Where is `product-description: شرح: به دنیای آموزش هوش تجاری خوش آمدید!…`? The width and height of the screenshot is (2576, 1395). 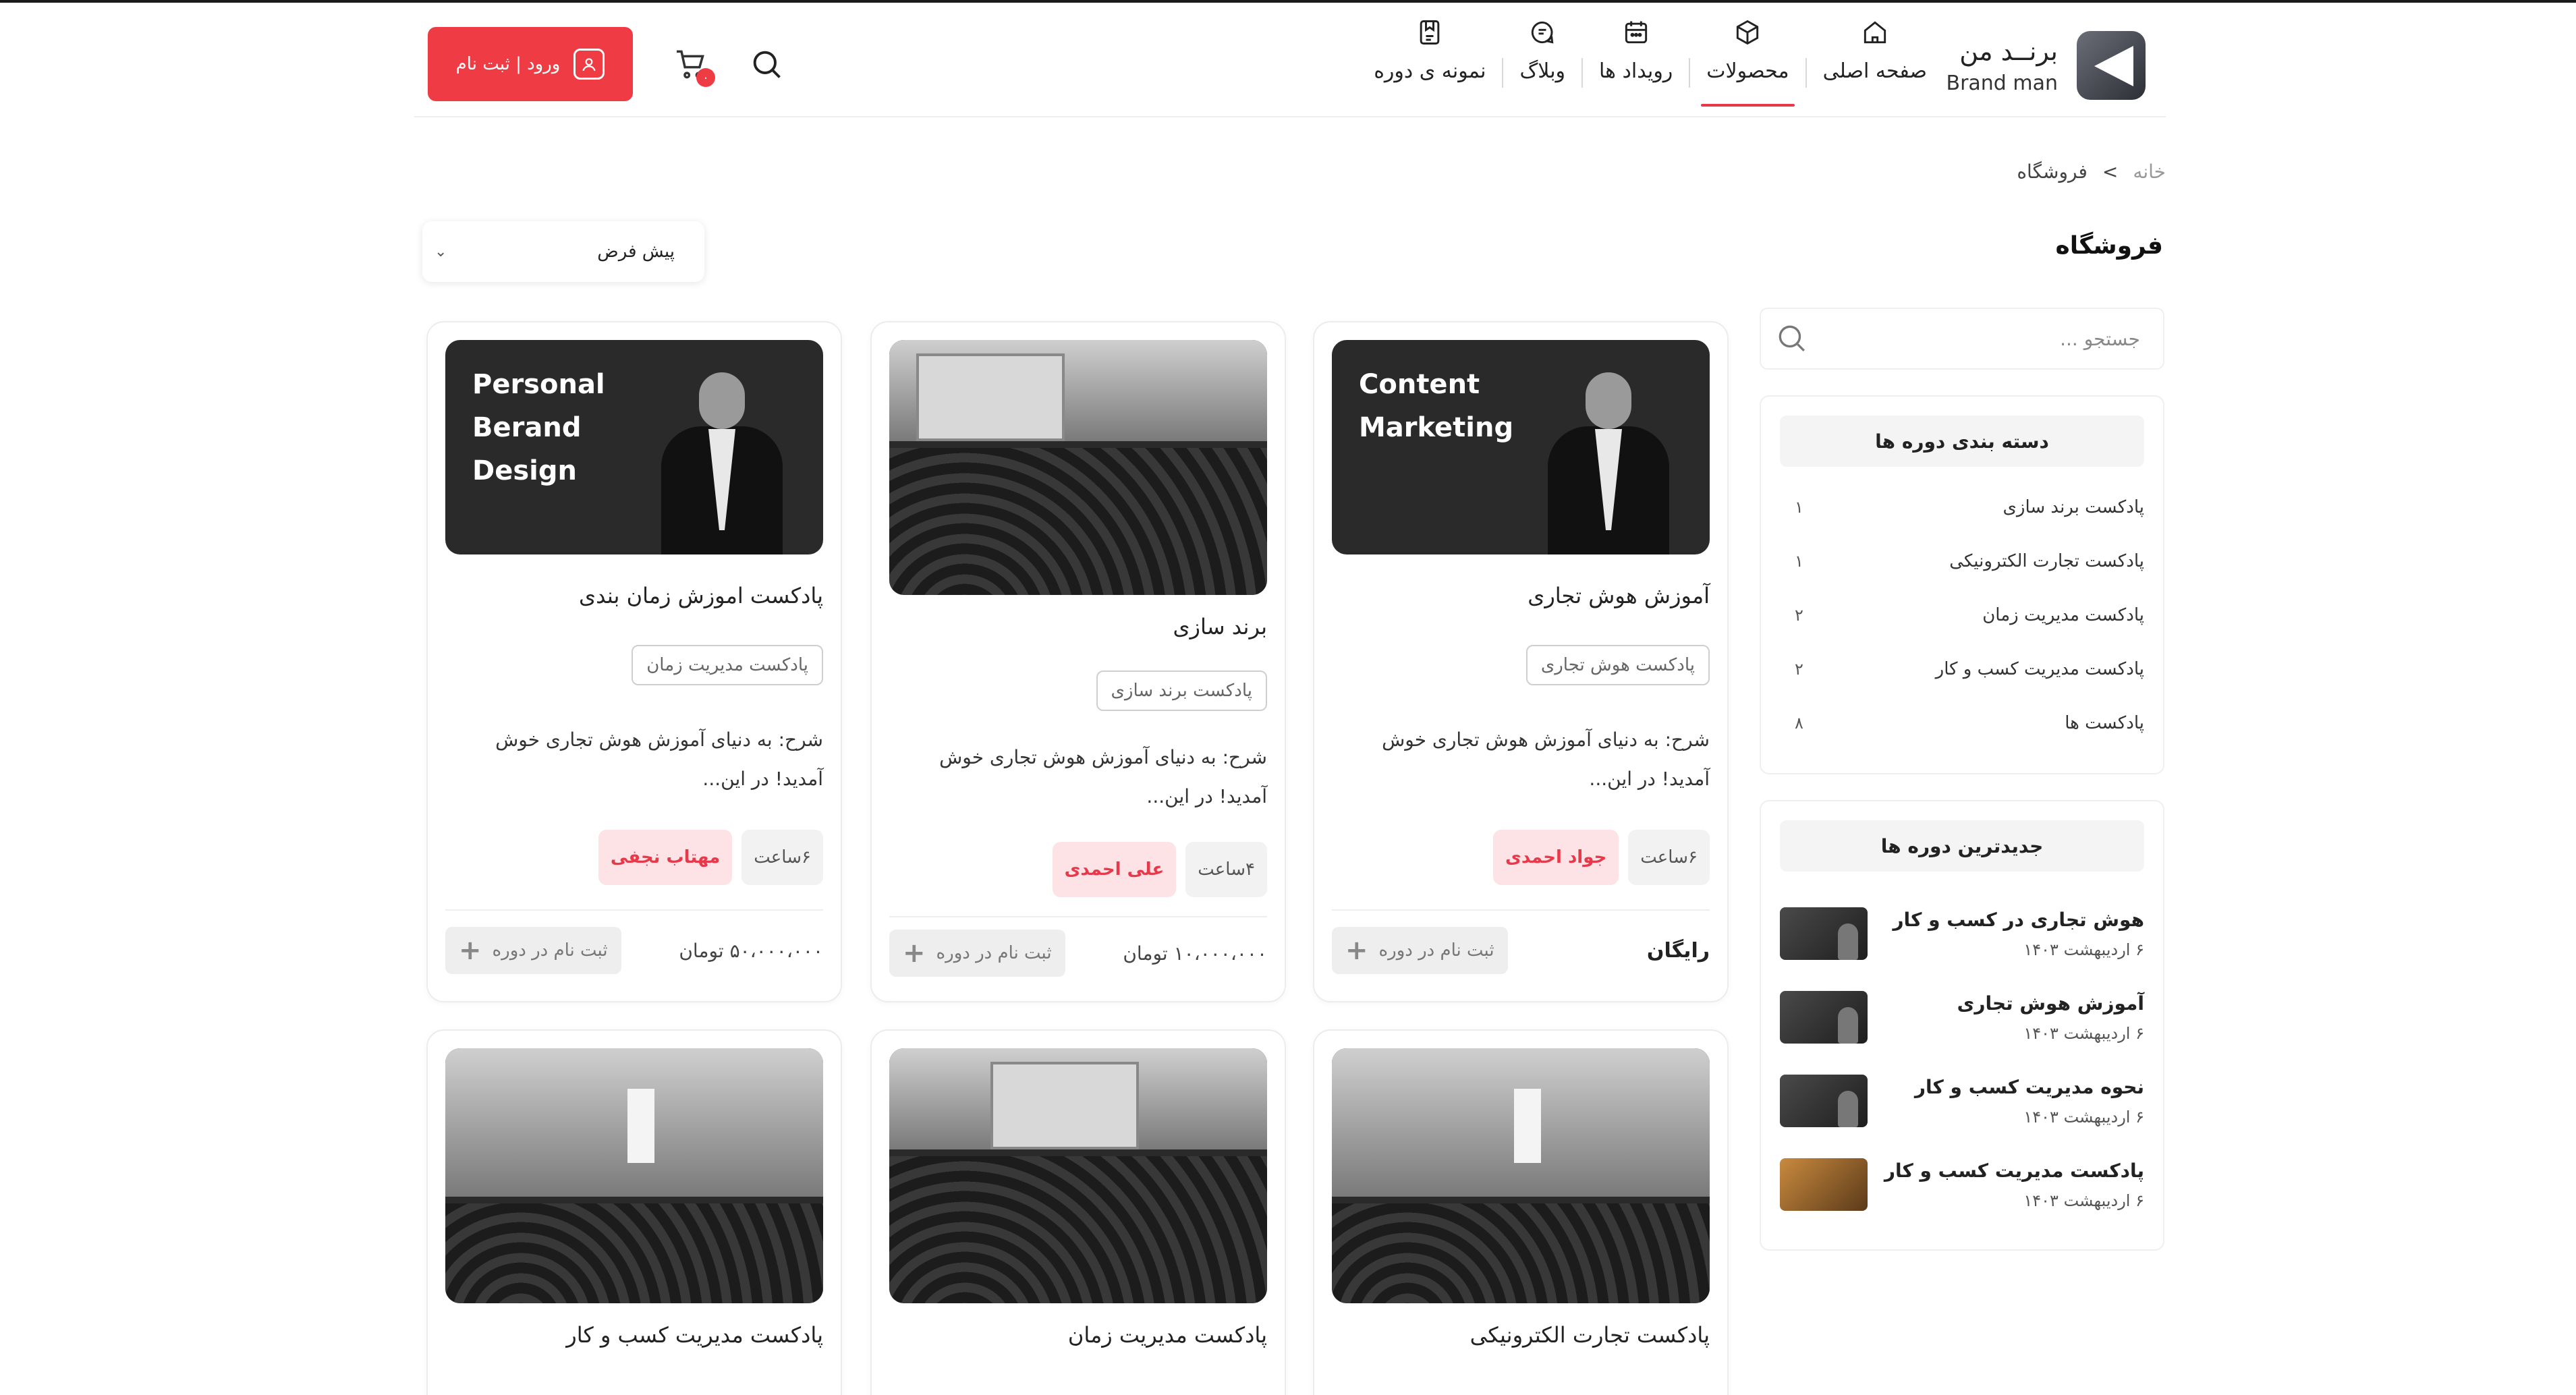
product-description: شرح: به دنیای آموزش هوش تجاری خوش آمدید!… is located at coordinates (659, 759).